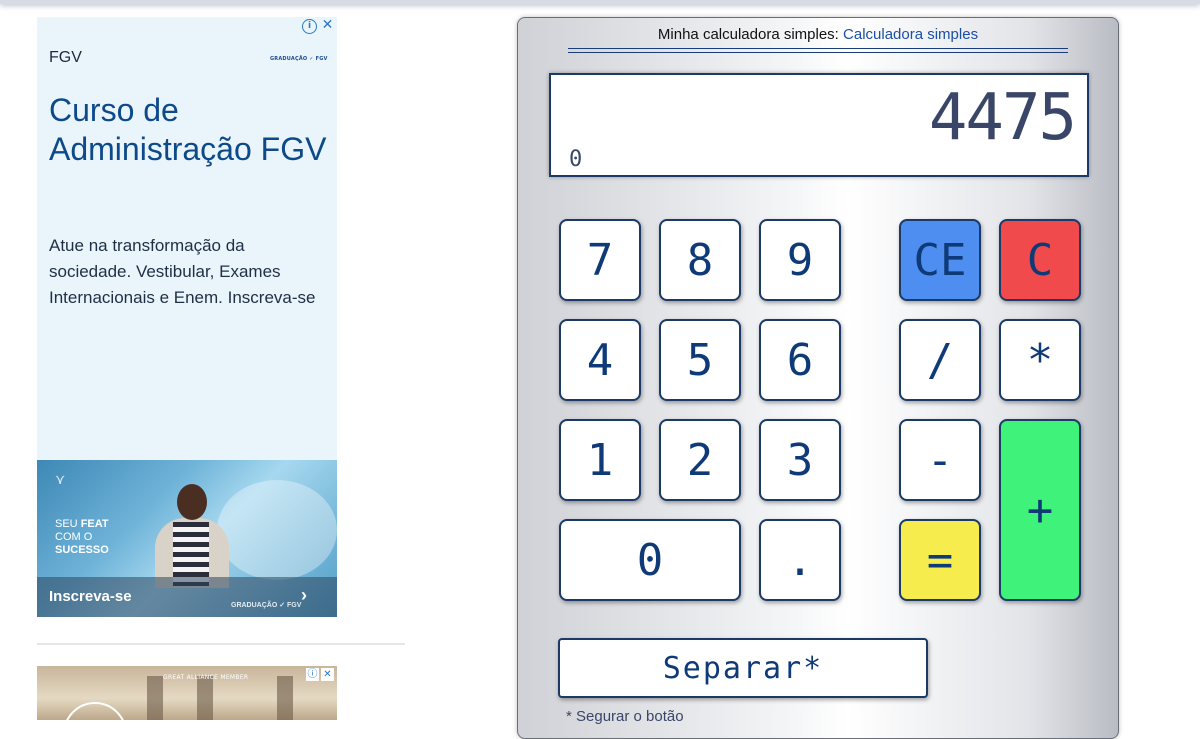 The width and height of the screenshot is (1200, 739). I want to click on key-6: 6, so click(800, 360).